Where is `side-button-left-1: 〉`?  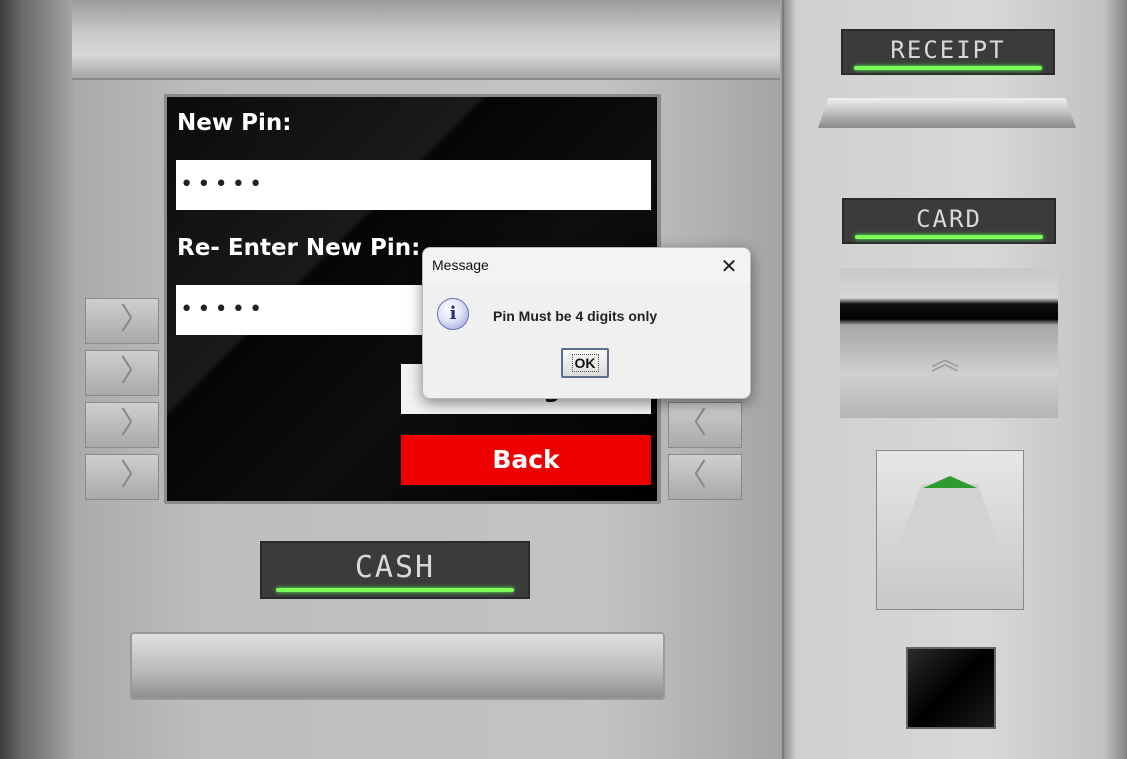 side-button-left-1: 〉 is located at coordinates (122, 321).